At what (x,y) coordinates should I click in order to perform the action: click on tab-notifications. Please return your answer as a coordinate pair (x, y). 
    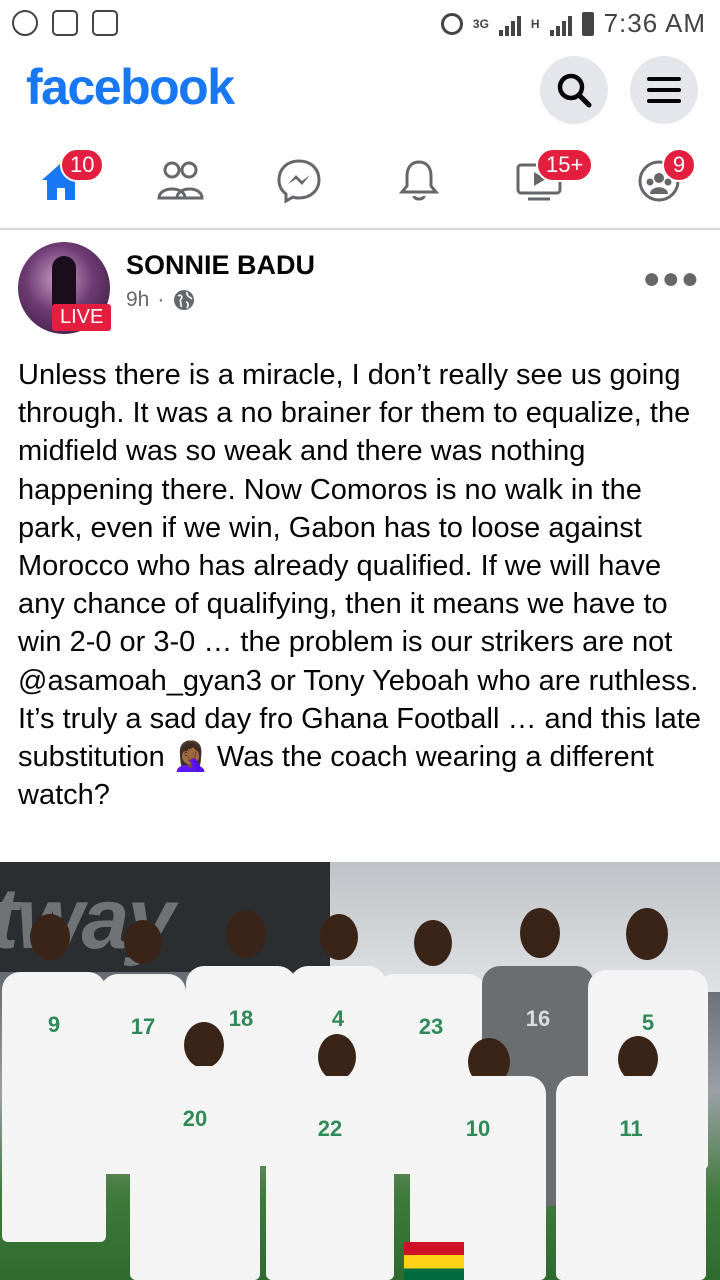
    Looking at the image, I should click on (419, 181).